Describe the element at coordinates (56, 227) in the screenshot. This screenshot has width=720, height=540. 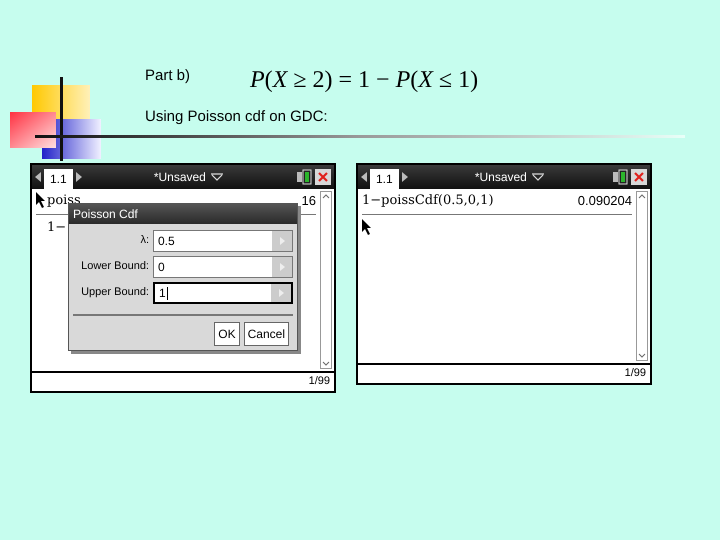
I see `expression-text: 1−` at that location.